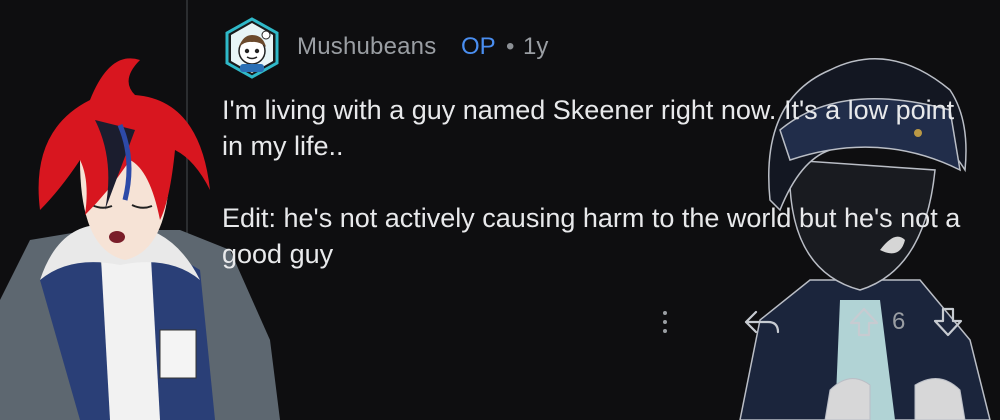  Describe the element at coordinates (478, 46) in the screenshot. I see `op-badge: OP` at that location.